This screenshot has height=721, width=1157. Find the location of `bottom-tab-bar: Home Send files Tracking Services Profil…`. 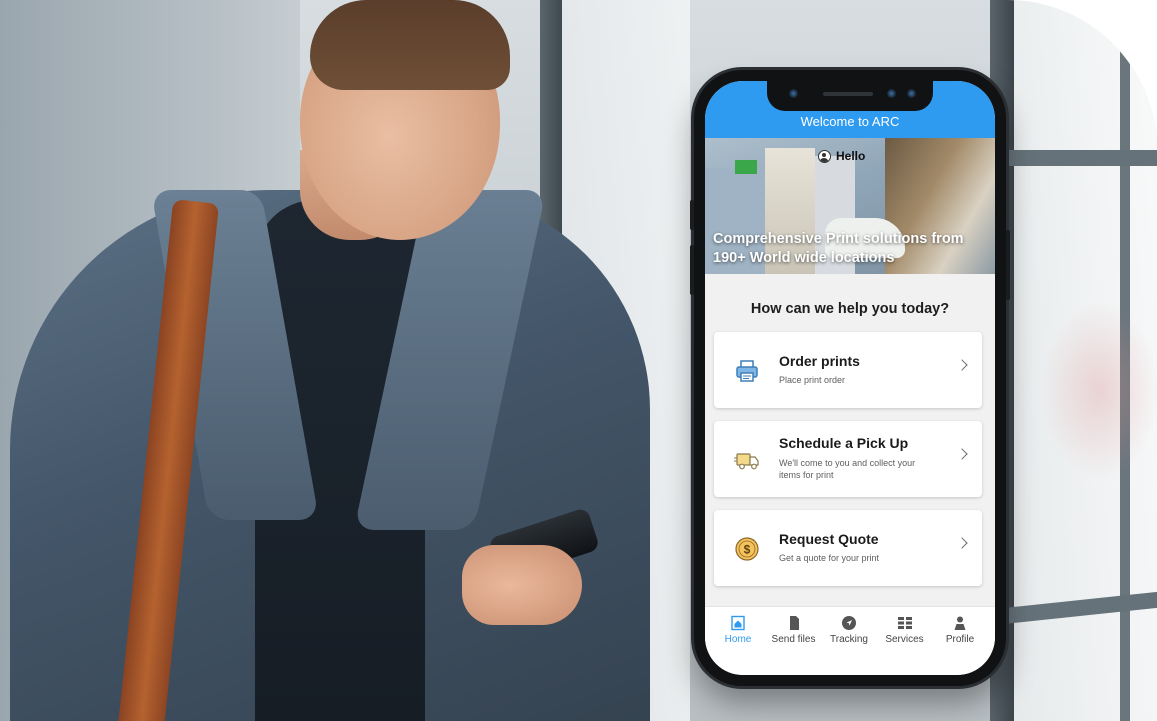

bottom-tab-bar: Home Send files Tracking Services Profil… is located at coordinates (850, 640).